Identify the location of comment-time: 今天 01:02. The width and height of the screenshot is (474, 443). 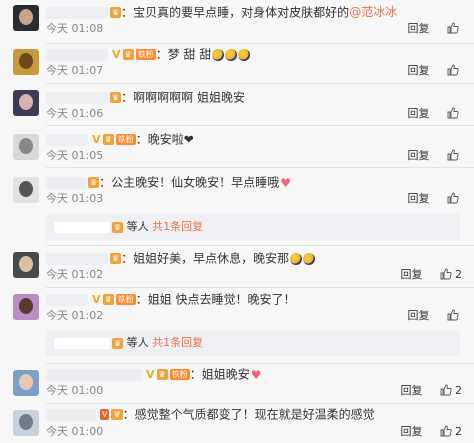
(75, 315).